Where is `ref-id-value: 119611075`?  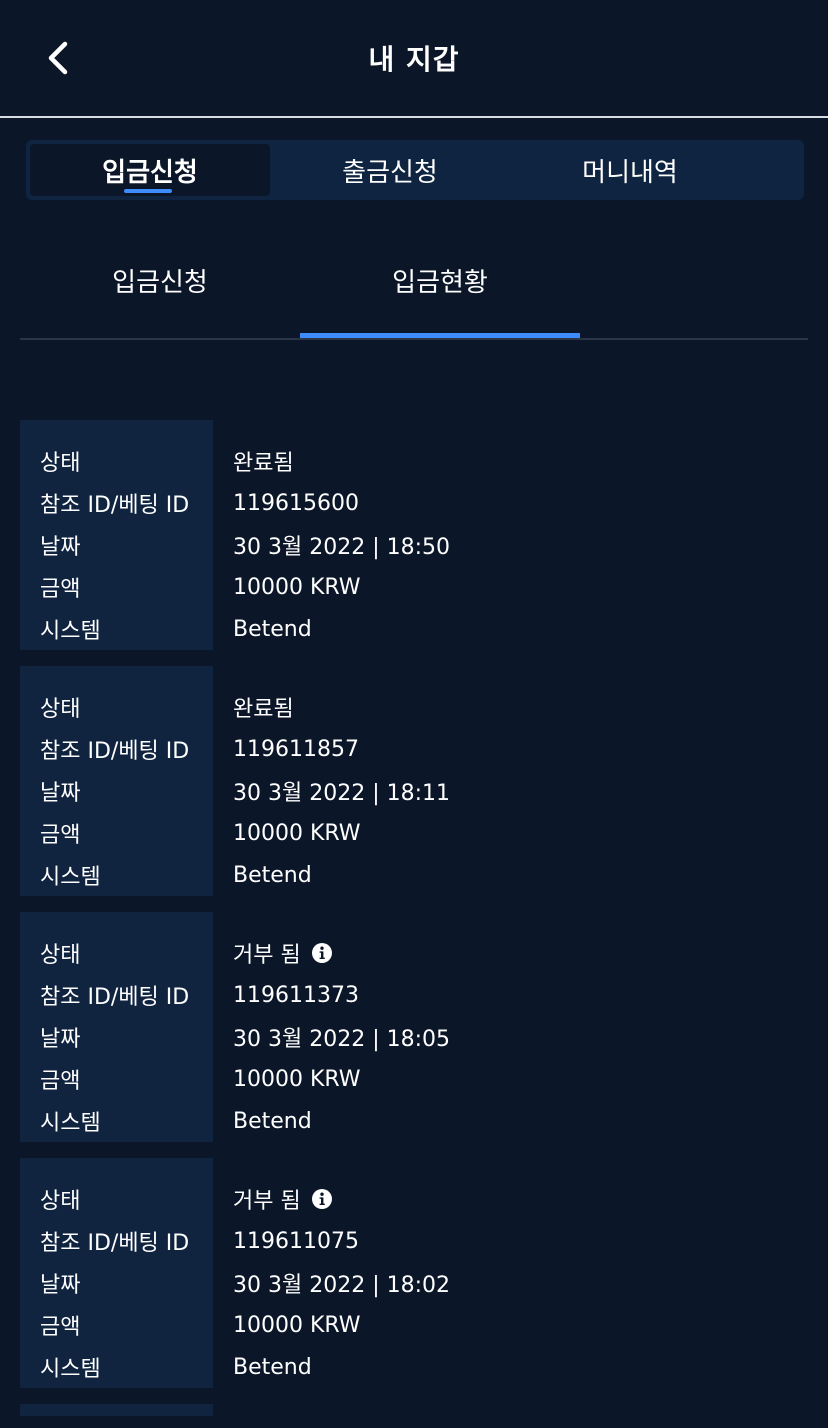 ref-id-value: 119611075 is located at coordinates (296, 1241).